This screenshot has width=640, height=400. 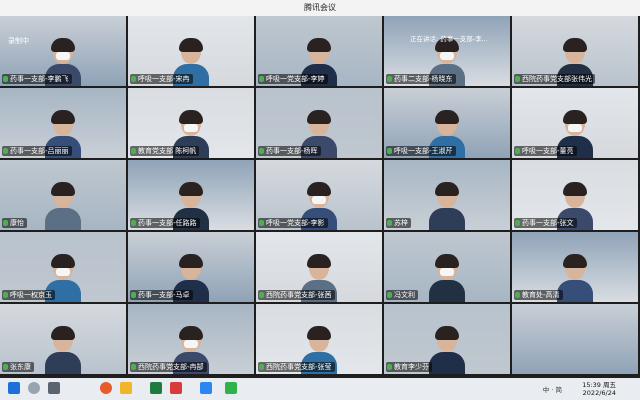 I want to click on participant-name: 药事二支部-杨晓东, so click(x=421, y=79).